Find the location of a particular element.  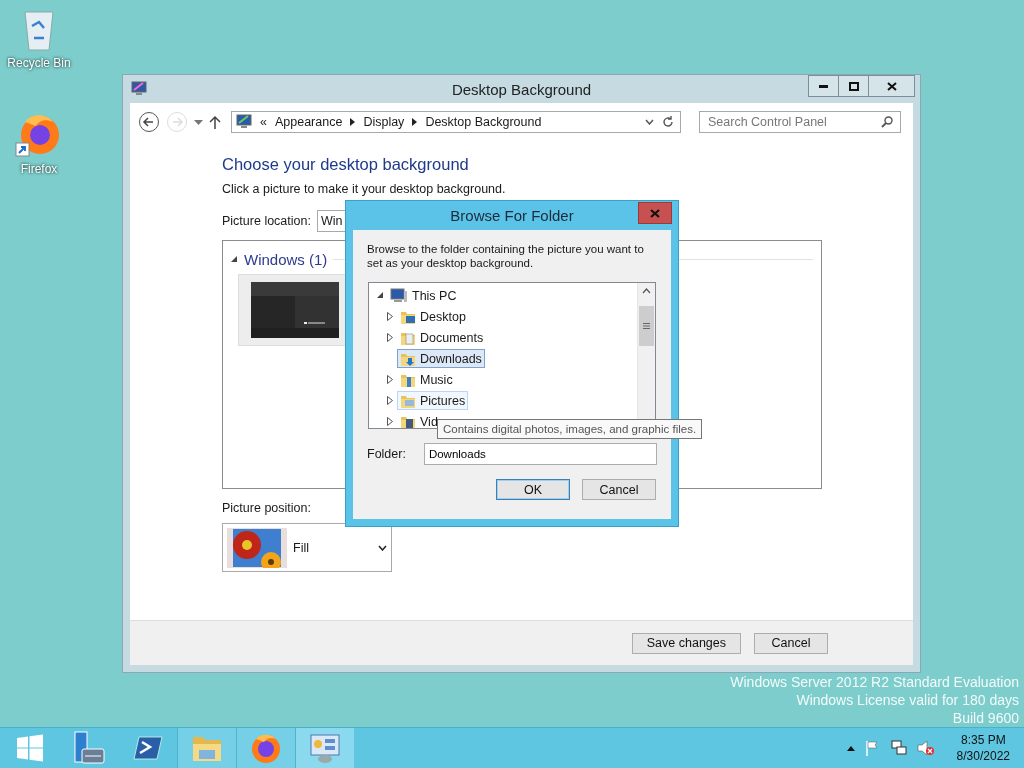

dialog-button: Cancel is located at coordinates (619, 489).